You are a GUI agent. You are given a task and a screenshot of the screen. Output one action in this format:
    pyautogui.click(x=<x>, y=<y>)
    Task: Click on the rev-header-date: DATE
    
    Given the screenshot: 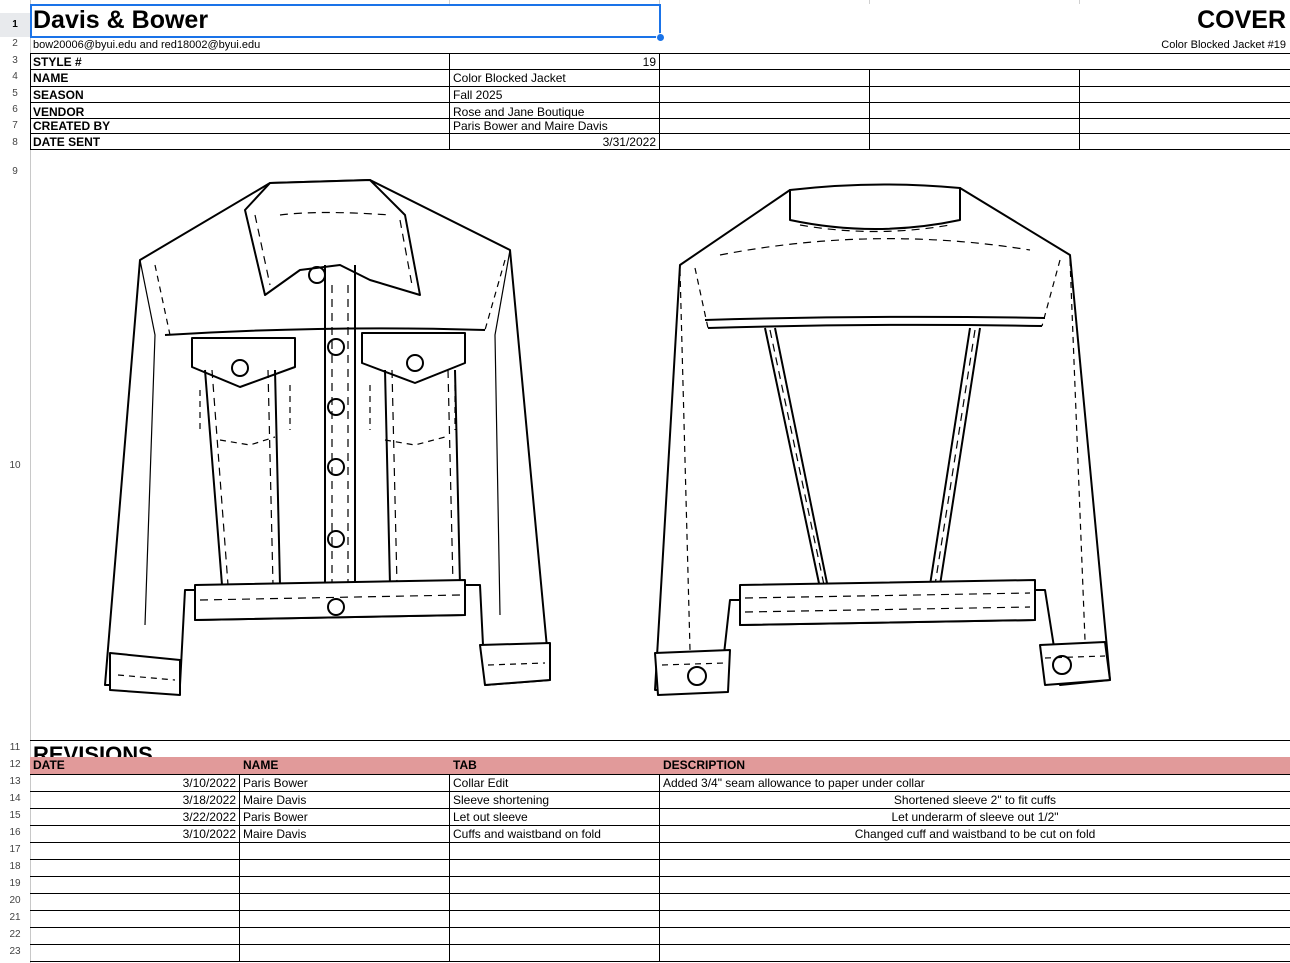 What is the action you would take?
    pyautogui.click(x=49, y=765)
    